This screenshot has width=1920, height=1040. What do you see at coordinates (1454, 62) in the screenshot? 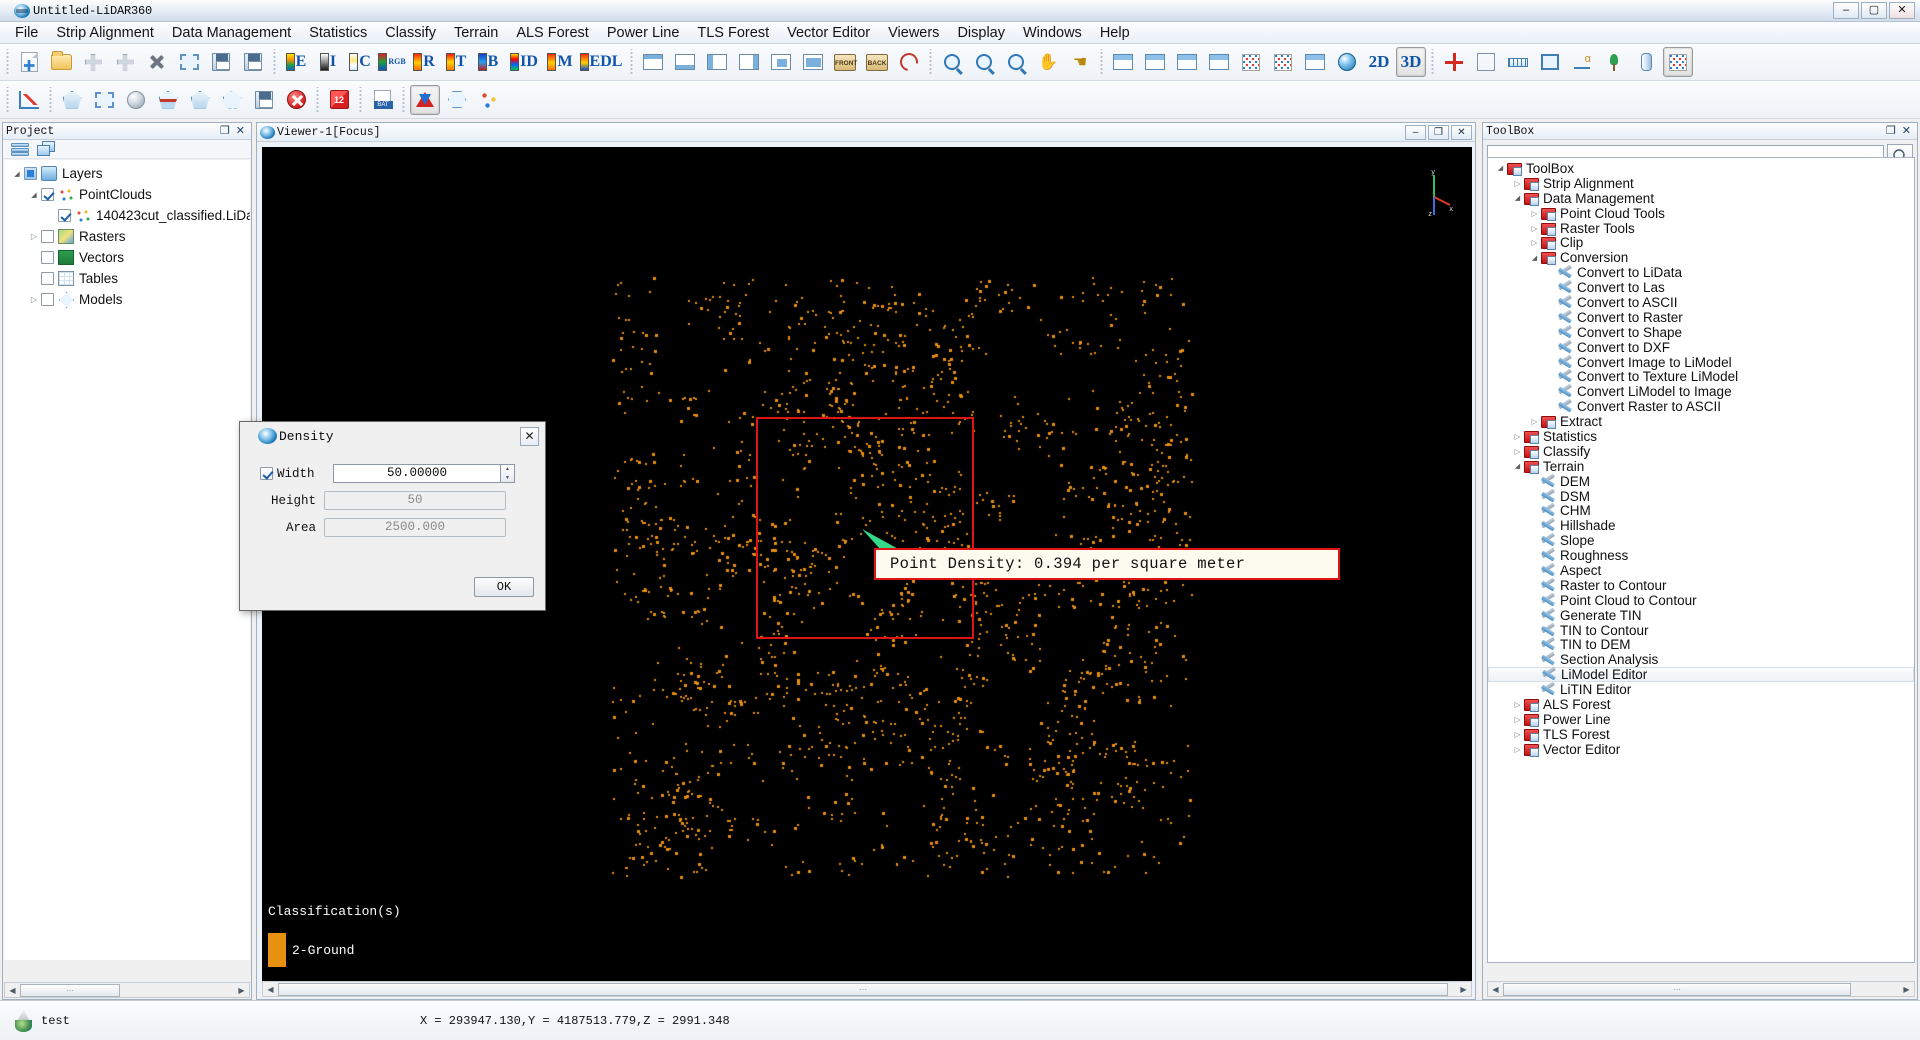
I see `pick-point-button` at bounding box center [1454, 62].